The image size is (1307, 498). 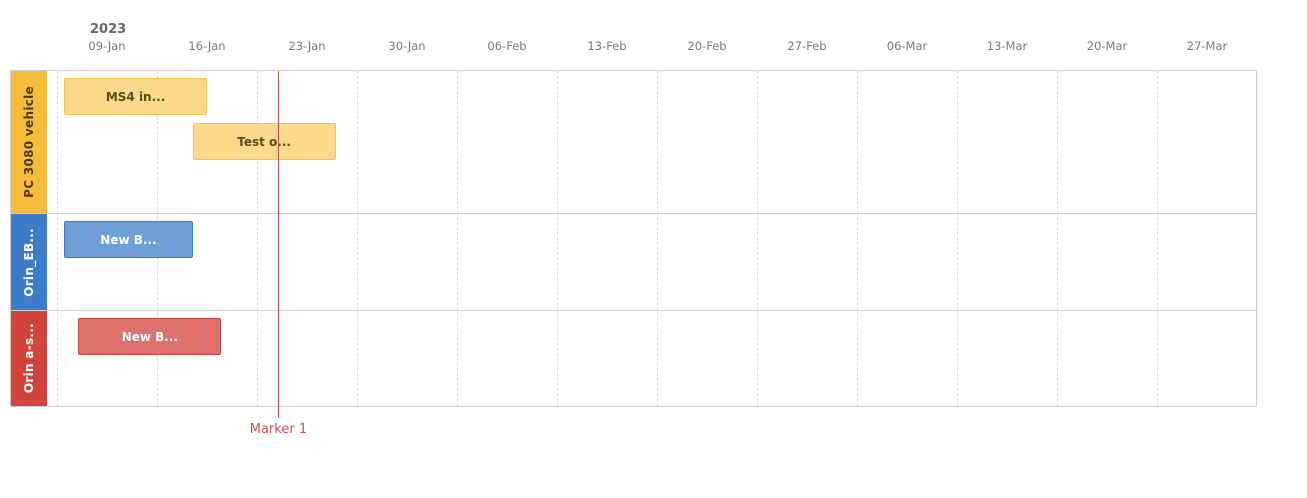 What do you see at coordinates (807, 46) in the screenshot?
I see `tick-label: 27-Feb` at bounding box center [807, 46].